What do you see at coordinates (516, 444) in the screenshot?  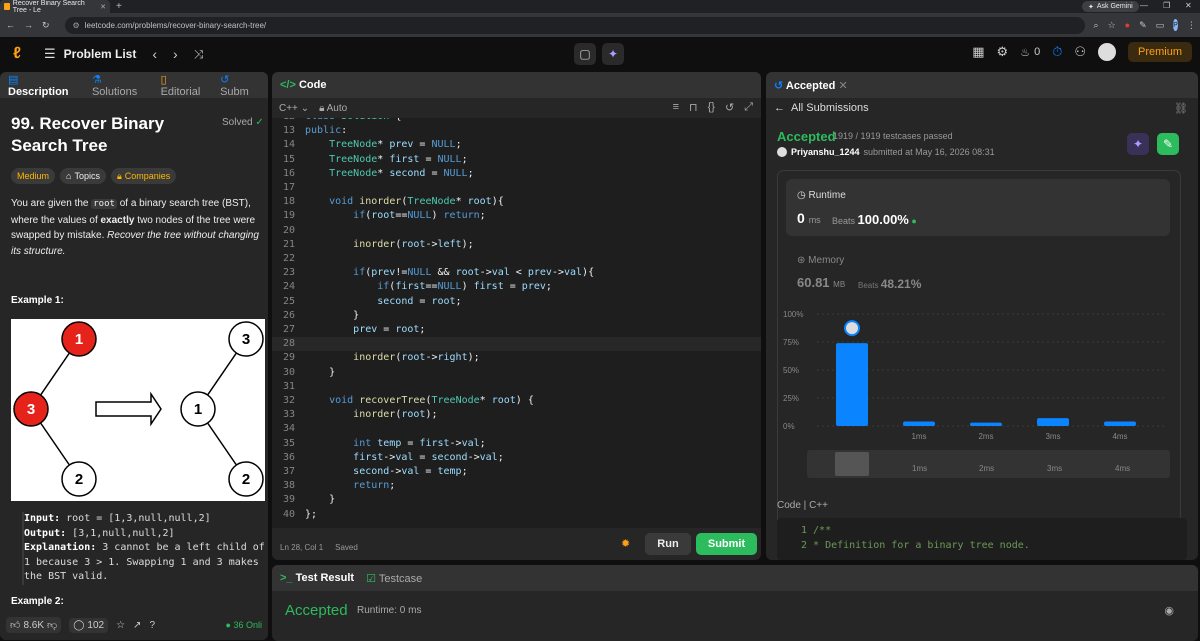 I see `code-line: 35 int temp = first->val;` at bounding box center [516, 444].